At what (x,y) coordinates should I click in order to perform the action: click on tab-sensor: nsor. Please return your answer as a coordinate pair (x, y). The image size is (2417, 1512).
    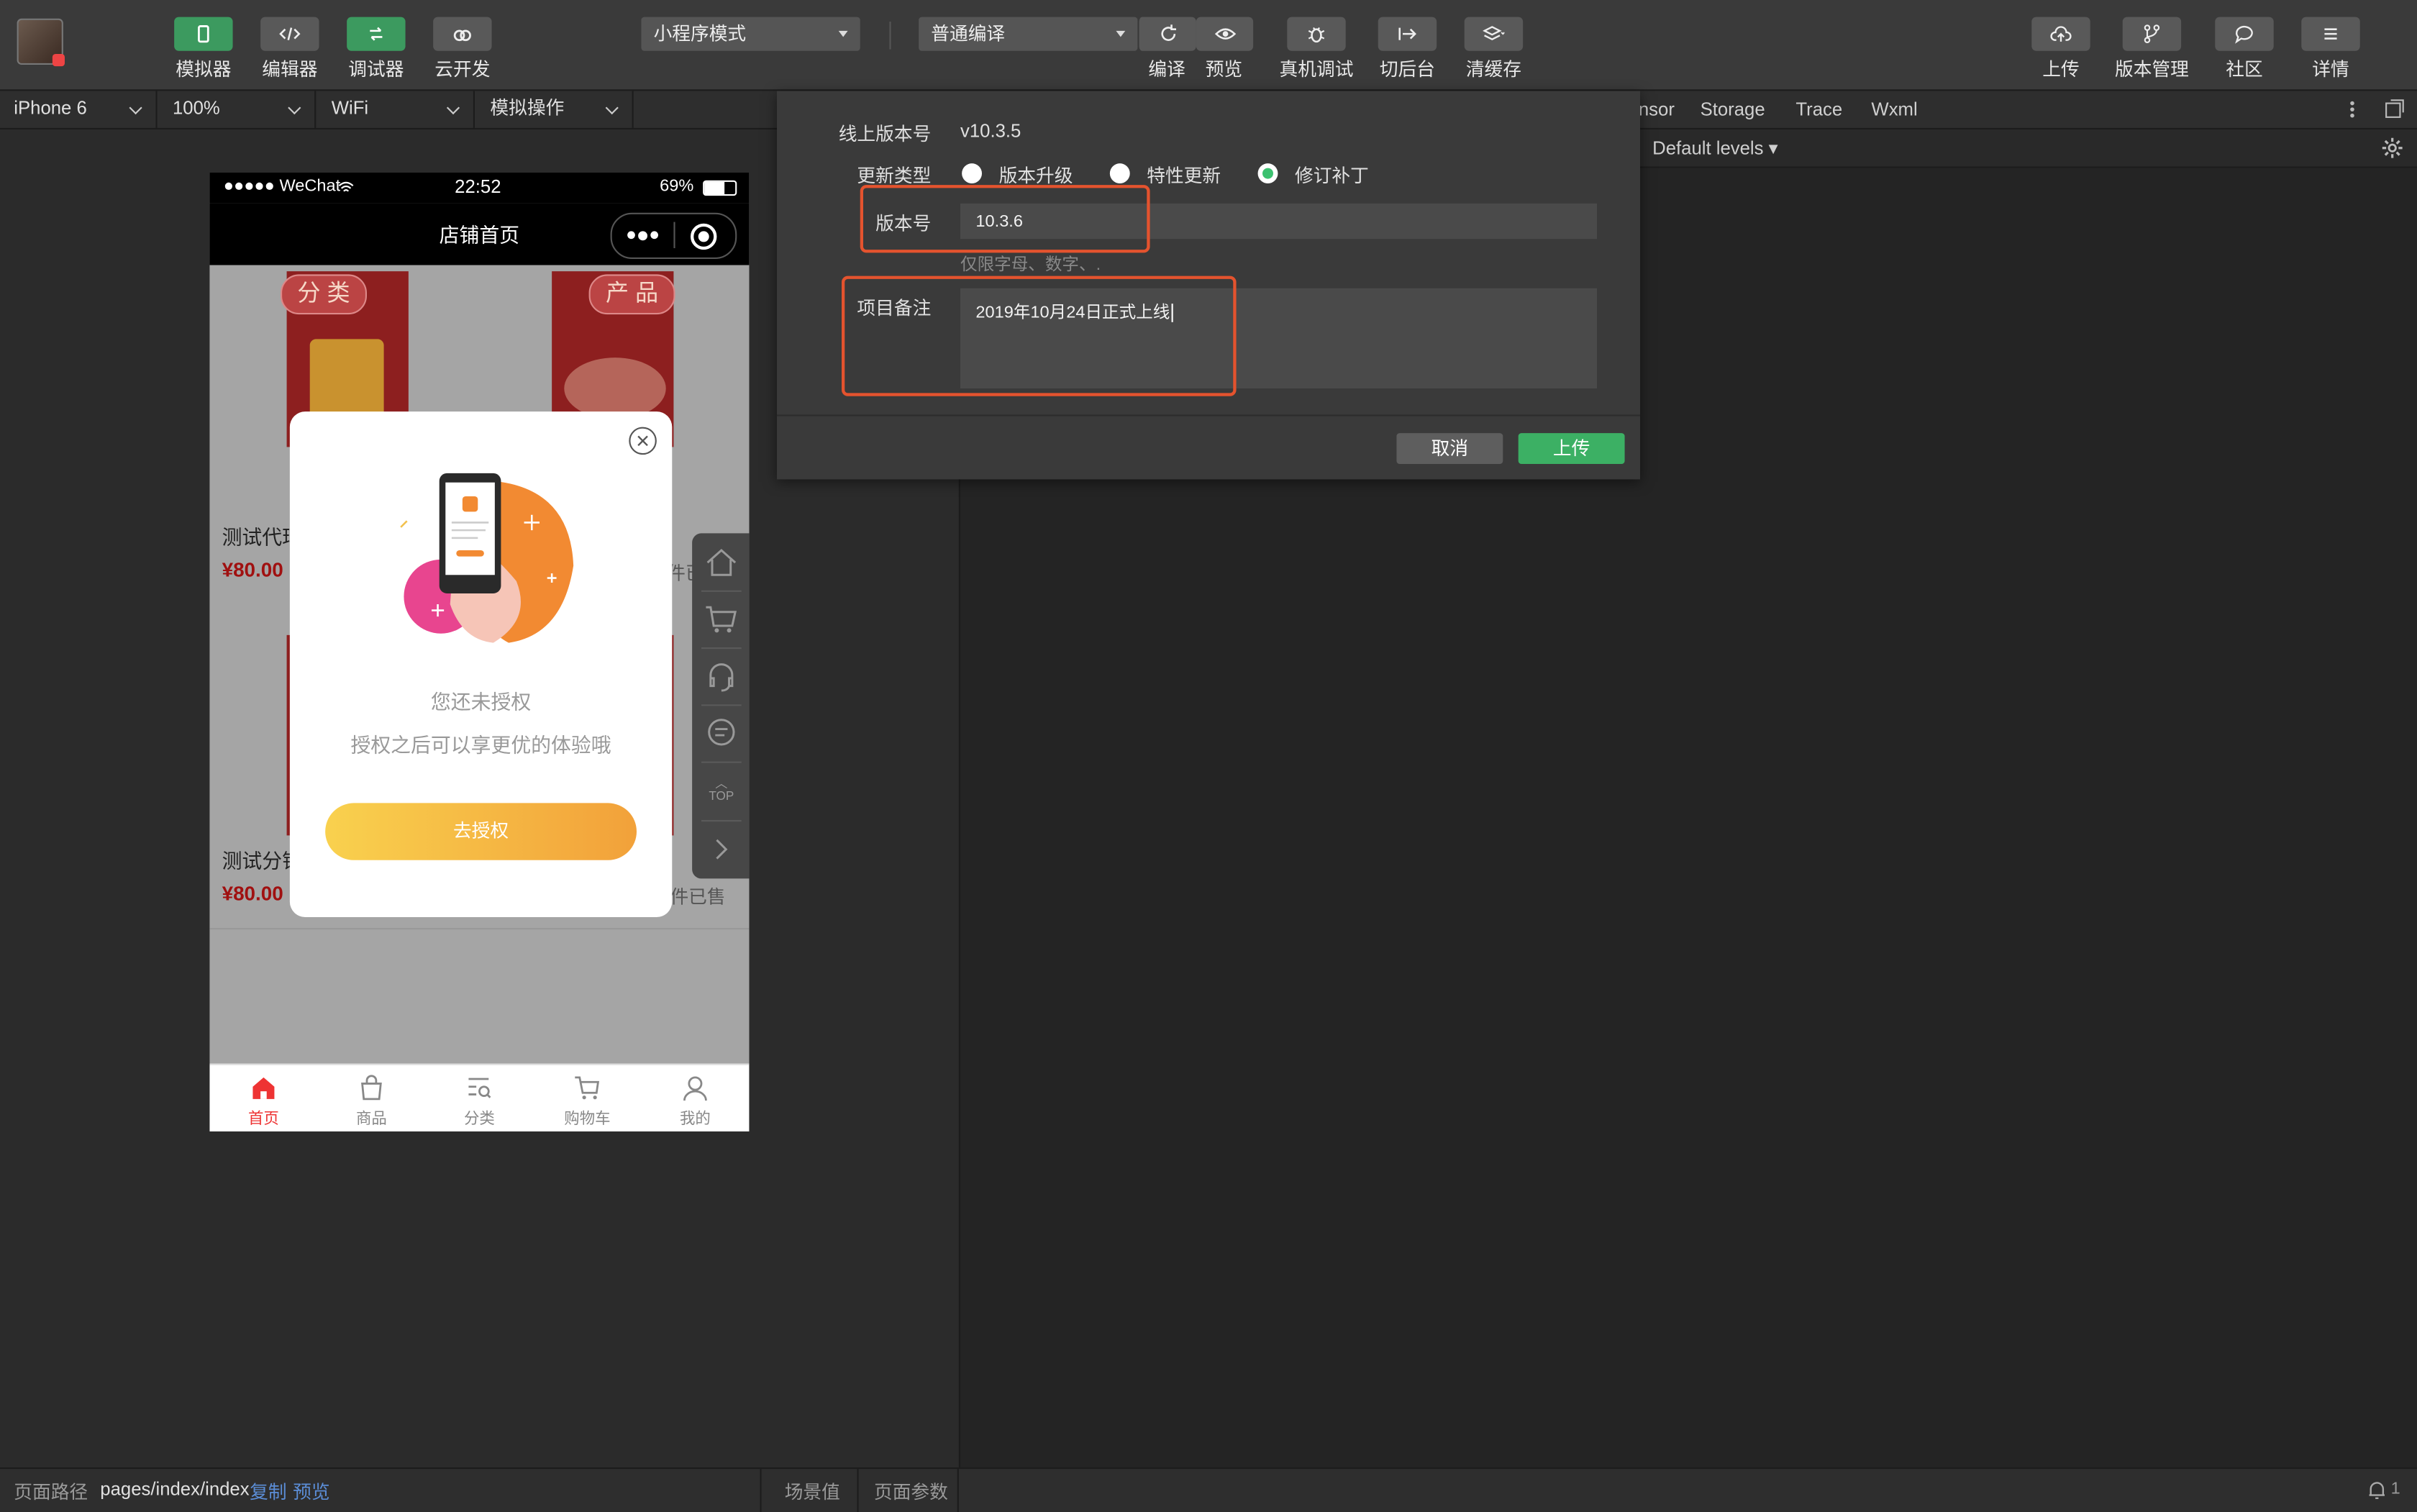
    Looking at the image, I should click on (1657, 110).